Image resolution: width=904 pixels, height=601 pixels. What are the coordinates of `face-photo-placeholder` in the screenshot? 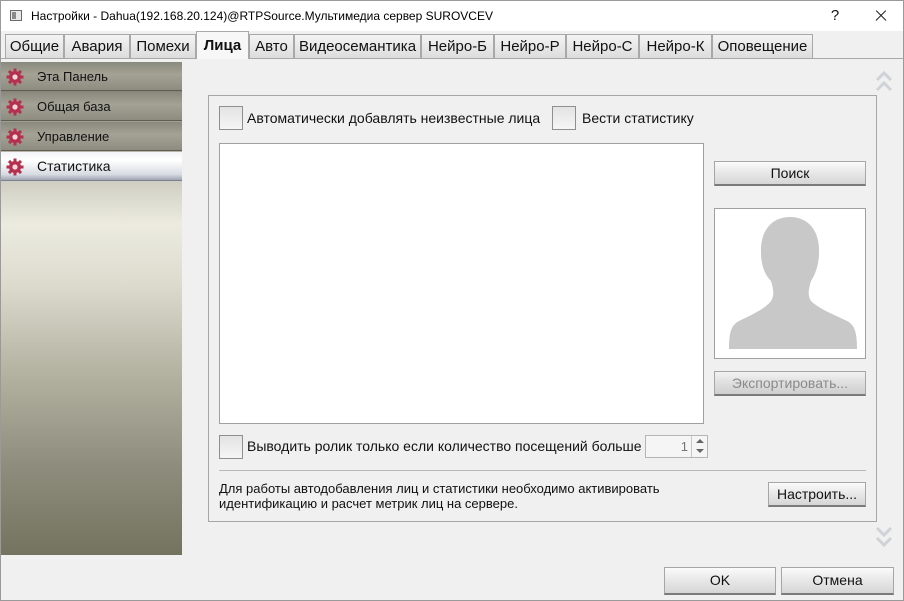 It's located at (790, 283).